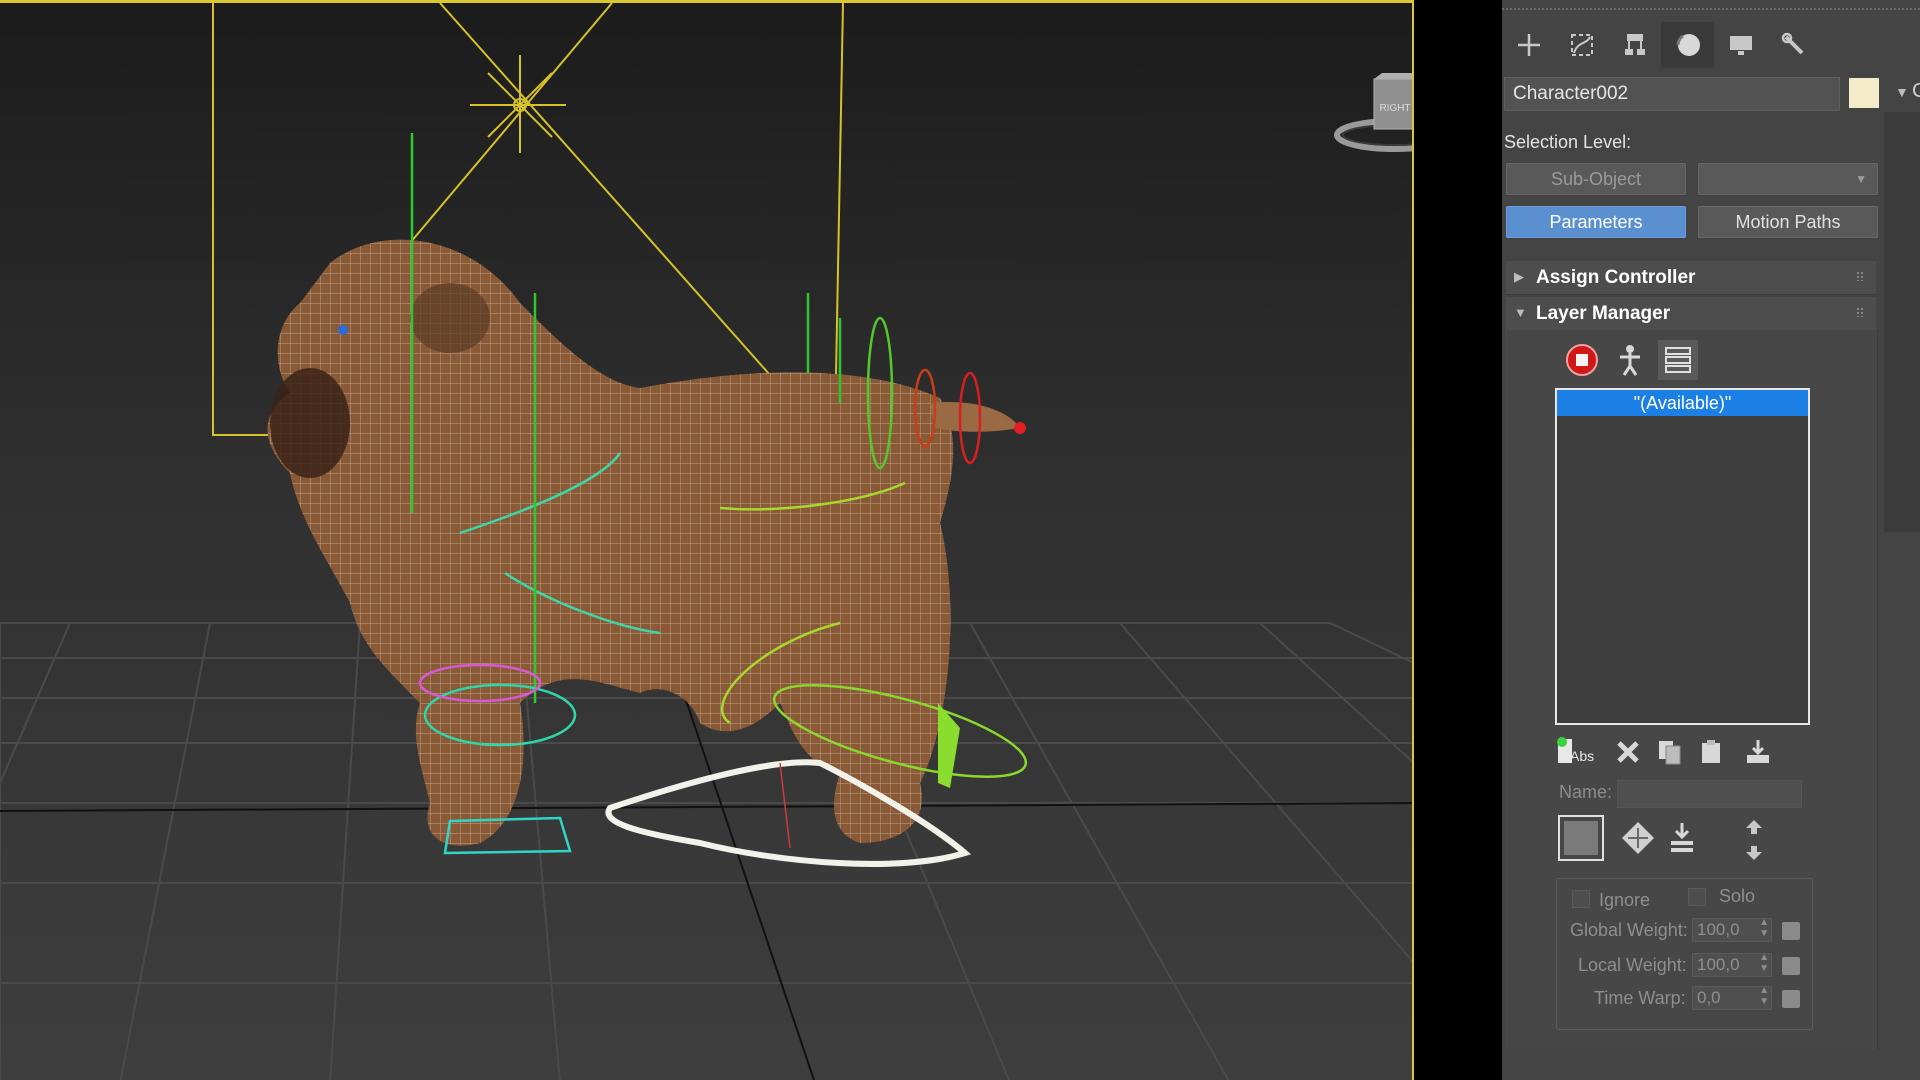 This screenshot has width=1920, height=1080. I want to click on delete-layer-button, so click(1628, 752).